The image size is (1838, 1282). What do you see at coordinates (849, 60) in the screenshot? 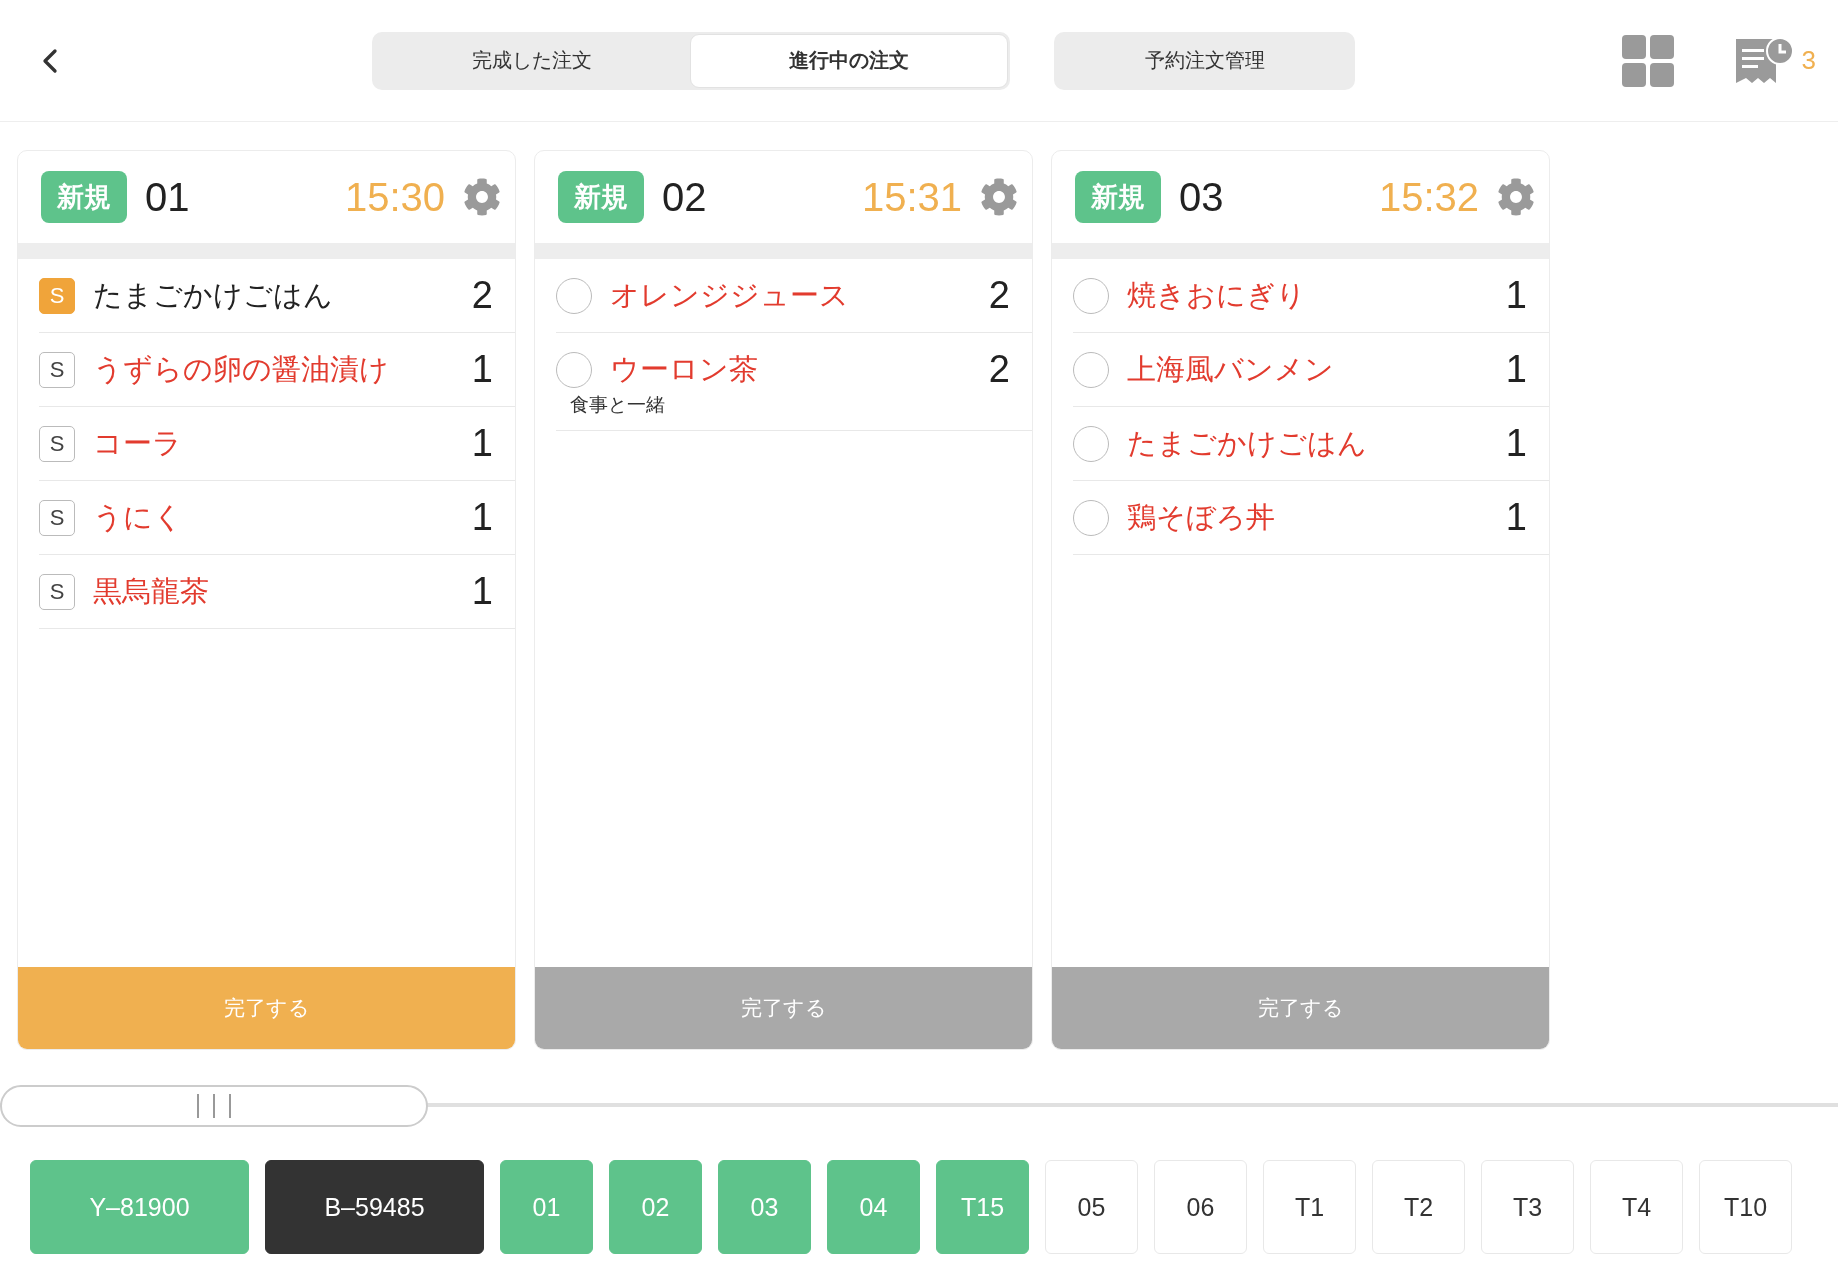
I see `tab: 進行中の注文` at bounding box center [849, 60].